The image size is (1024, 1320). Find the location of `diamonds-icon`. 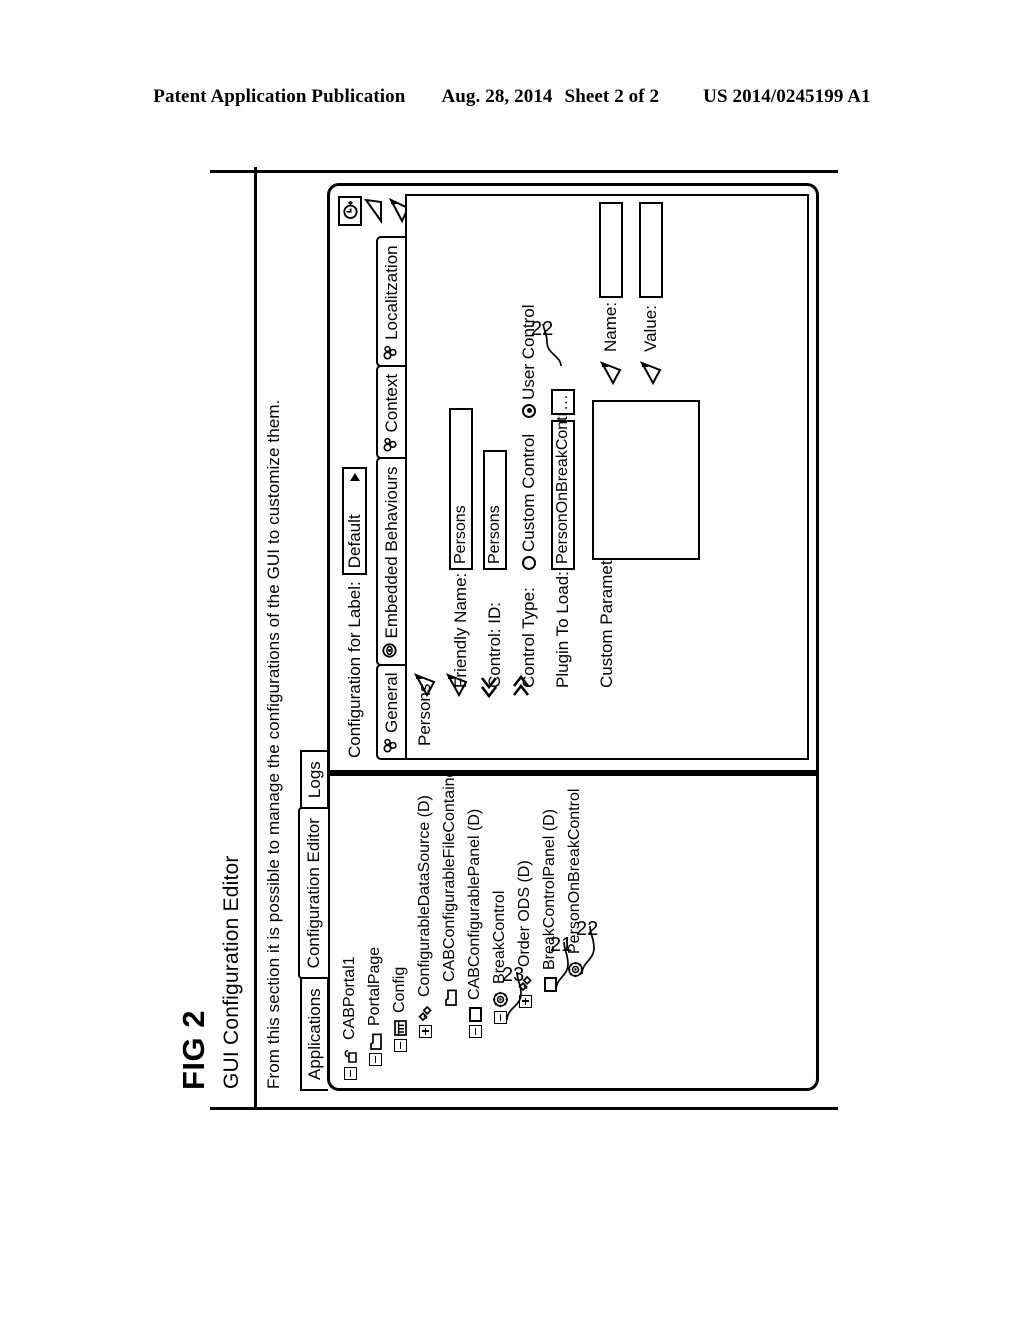

diamonds-icon is located at coordinates (425, 1013).